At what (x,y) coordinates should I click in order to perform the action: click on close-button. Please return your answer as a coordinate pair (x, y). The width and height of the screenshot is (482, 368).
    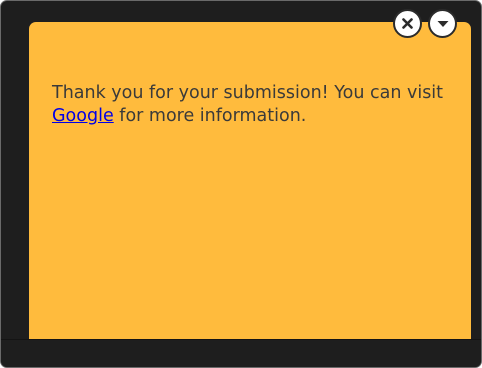
    Looking at the image, I should click on (407, 23).